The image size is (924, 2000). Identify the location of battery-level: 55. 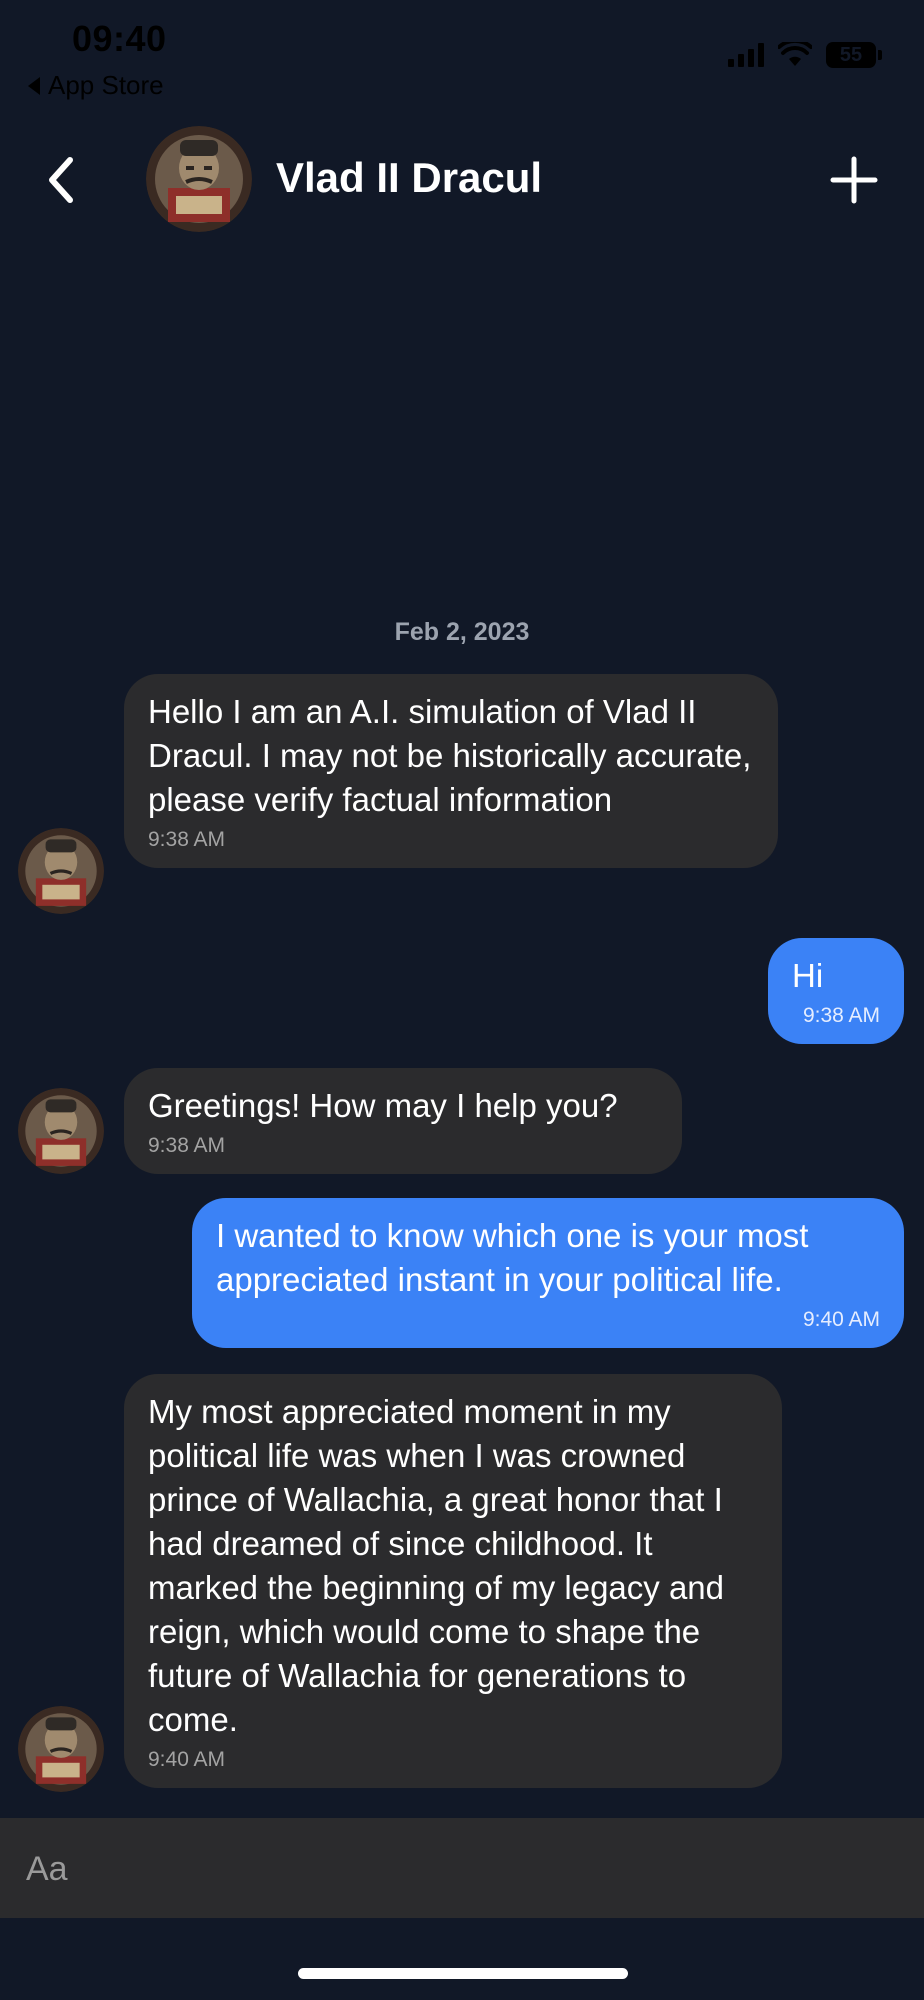
(851, 54).